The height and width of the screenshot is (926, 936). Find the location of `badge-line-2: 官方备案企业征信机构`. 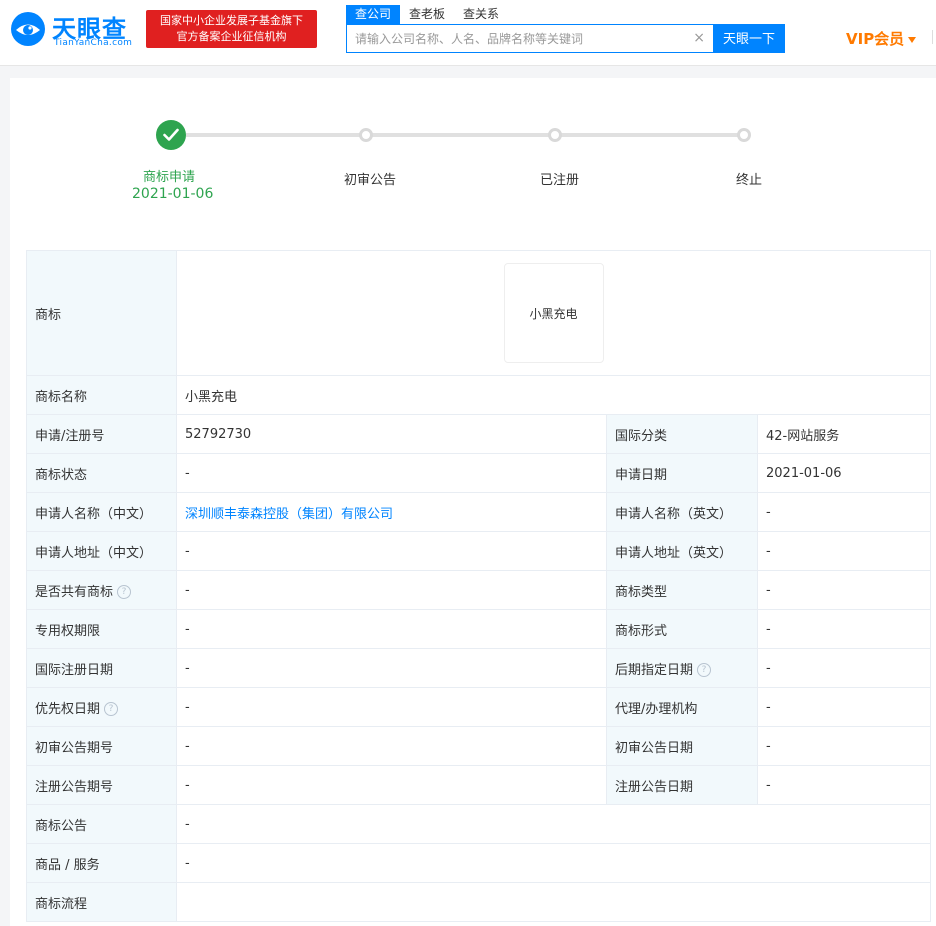

badge-line-2: 官方备案企业征信机构 is located at coordinates (231, 36).